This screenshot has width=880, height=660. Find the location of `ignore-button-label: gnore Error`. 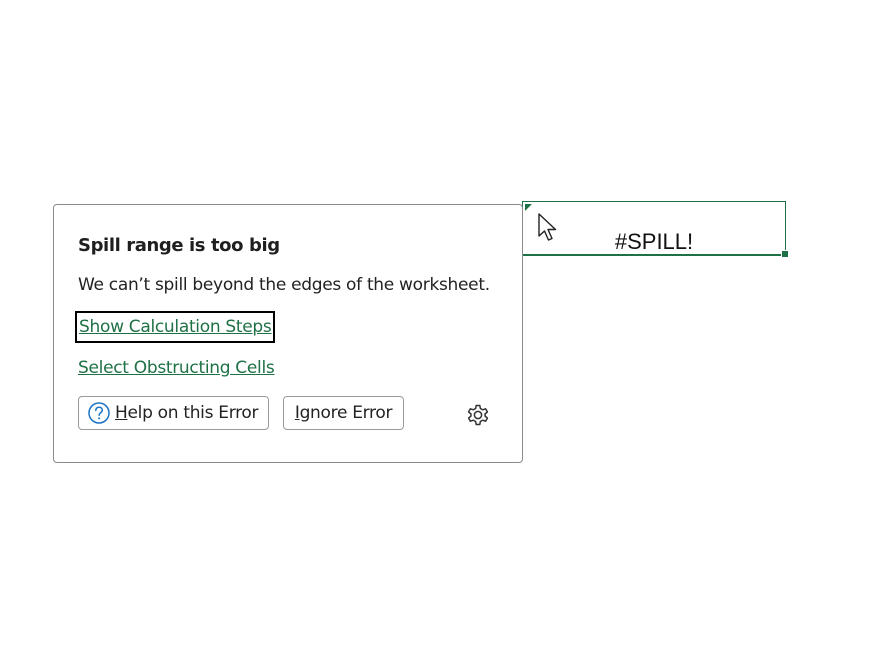

ignore-button-label: gnore Error is located at coordinates (346, 413).